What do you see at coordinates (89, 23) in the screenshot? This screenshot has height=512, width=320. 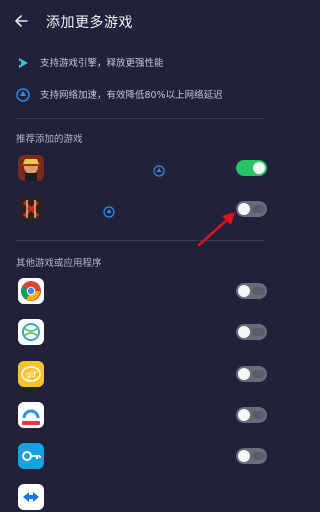 I see `page-title: 添加更多游戏` at bounding box center [89, 23].